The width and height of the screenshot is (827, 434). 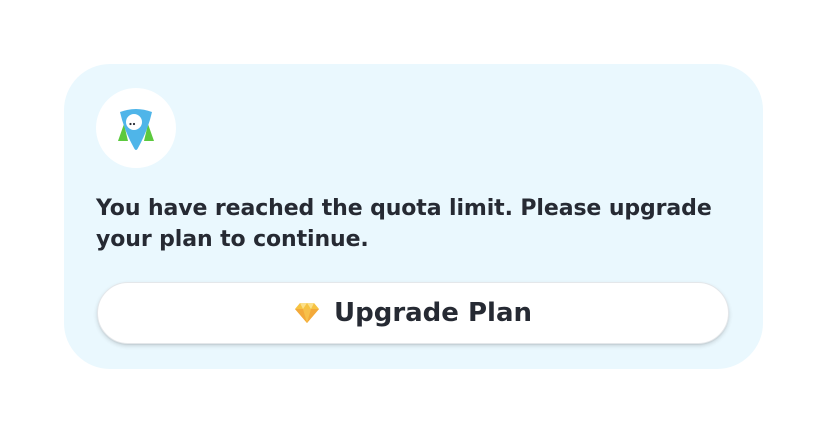 I want to click on gem-icon, so click(x=306, y=313).